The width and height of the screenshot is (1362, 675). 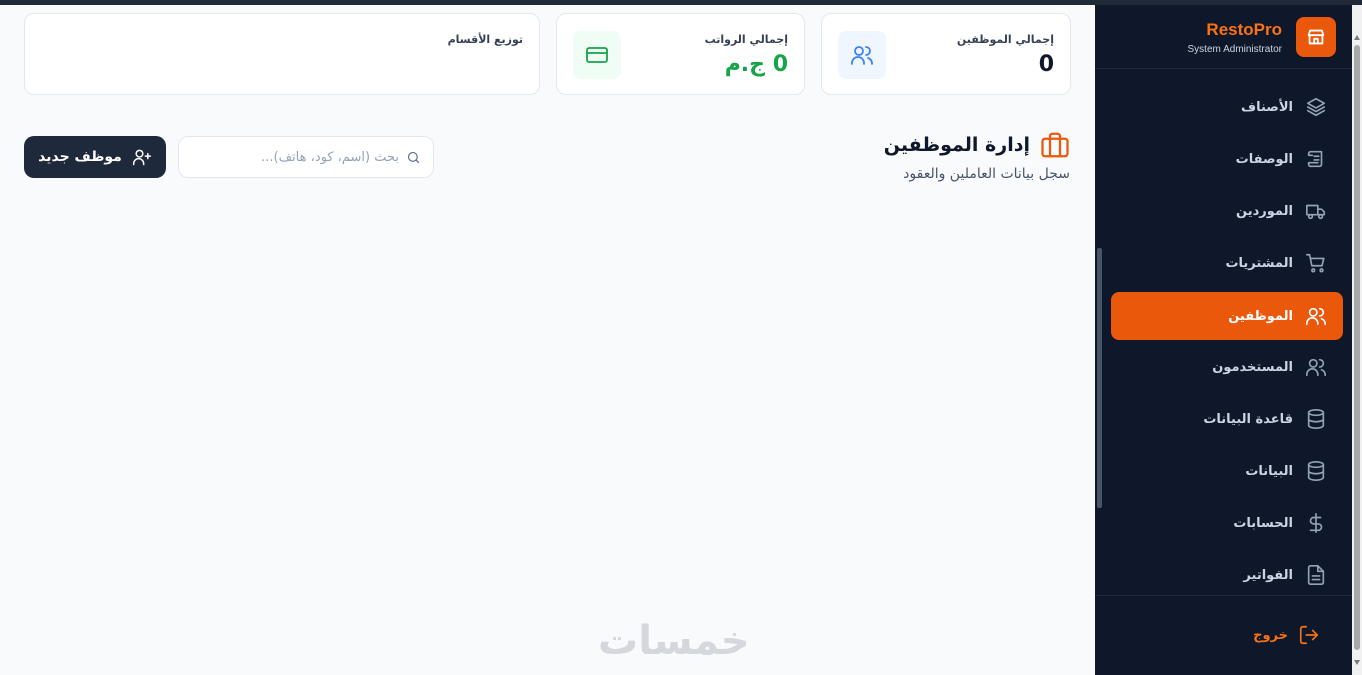 What do you see at coordinates (1309, 635) in the screenshot?
I see `logout-icon` at bounding box center [1309, 635].